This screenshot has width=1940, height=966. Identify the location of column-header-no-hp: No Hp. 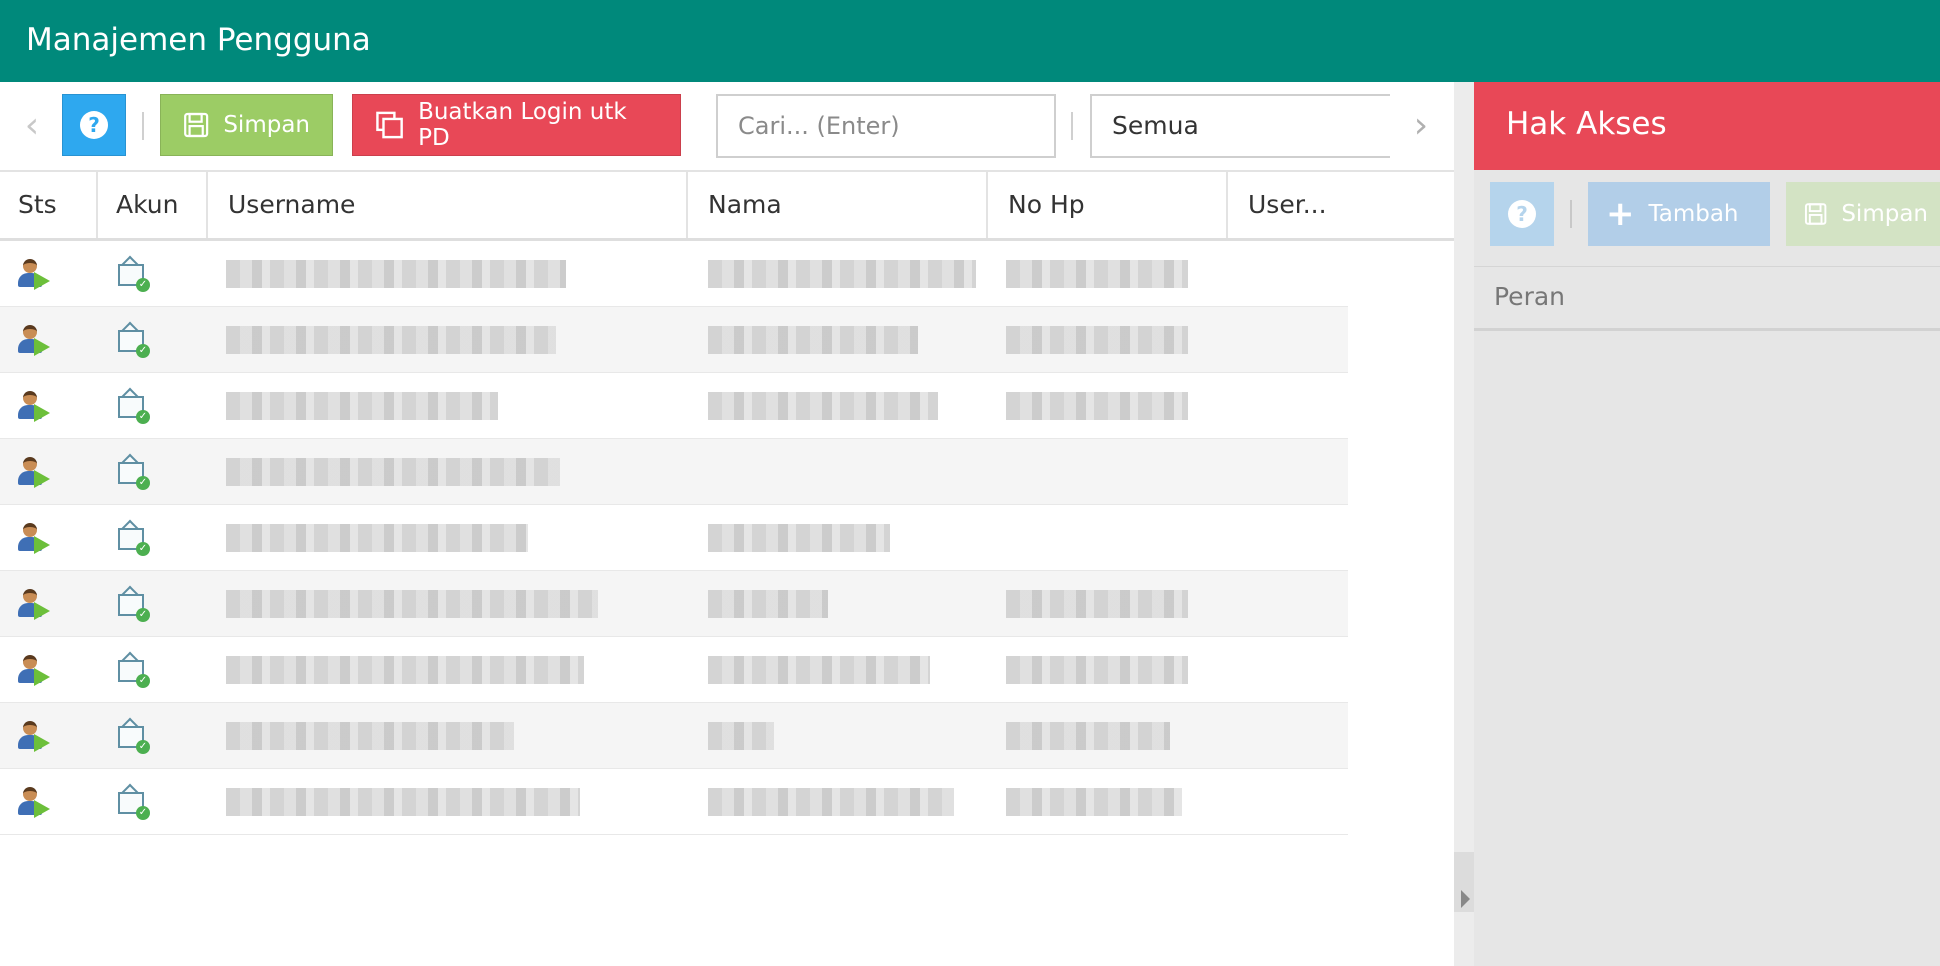
(1108, 205).